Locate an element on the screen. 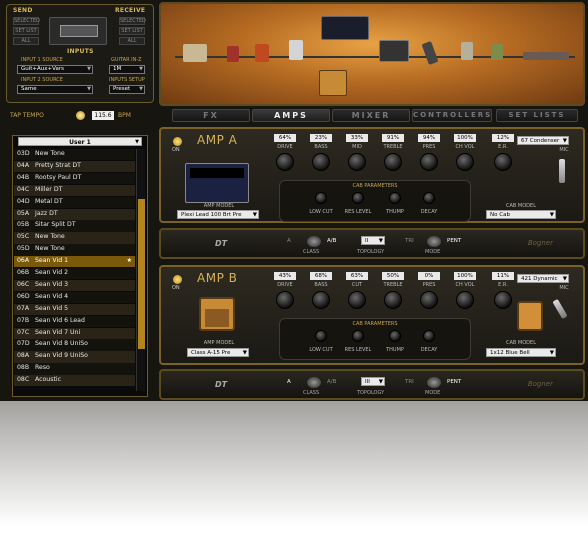 Image resolution: width=588 pixels, height=547 pixels. amp-a-pres-value: 94% is located at coordinates (429, 138).